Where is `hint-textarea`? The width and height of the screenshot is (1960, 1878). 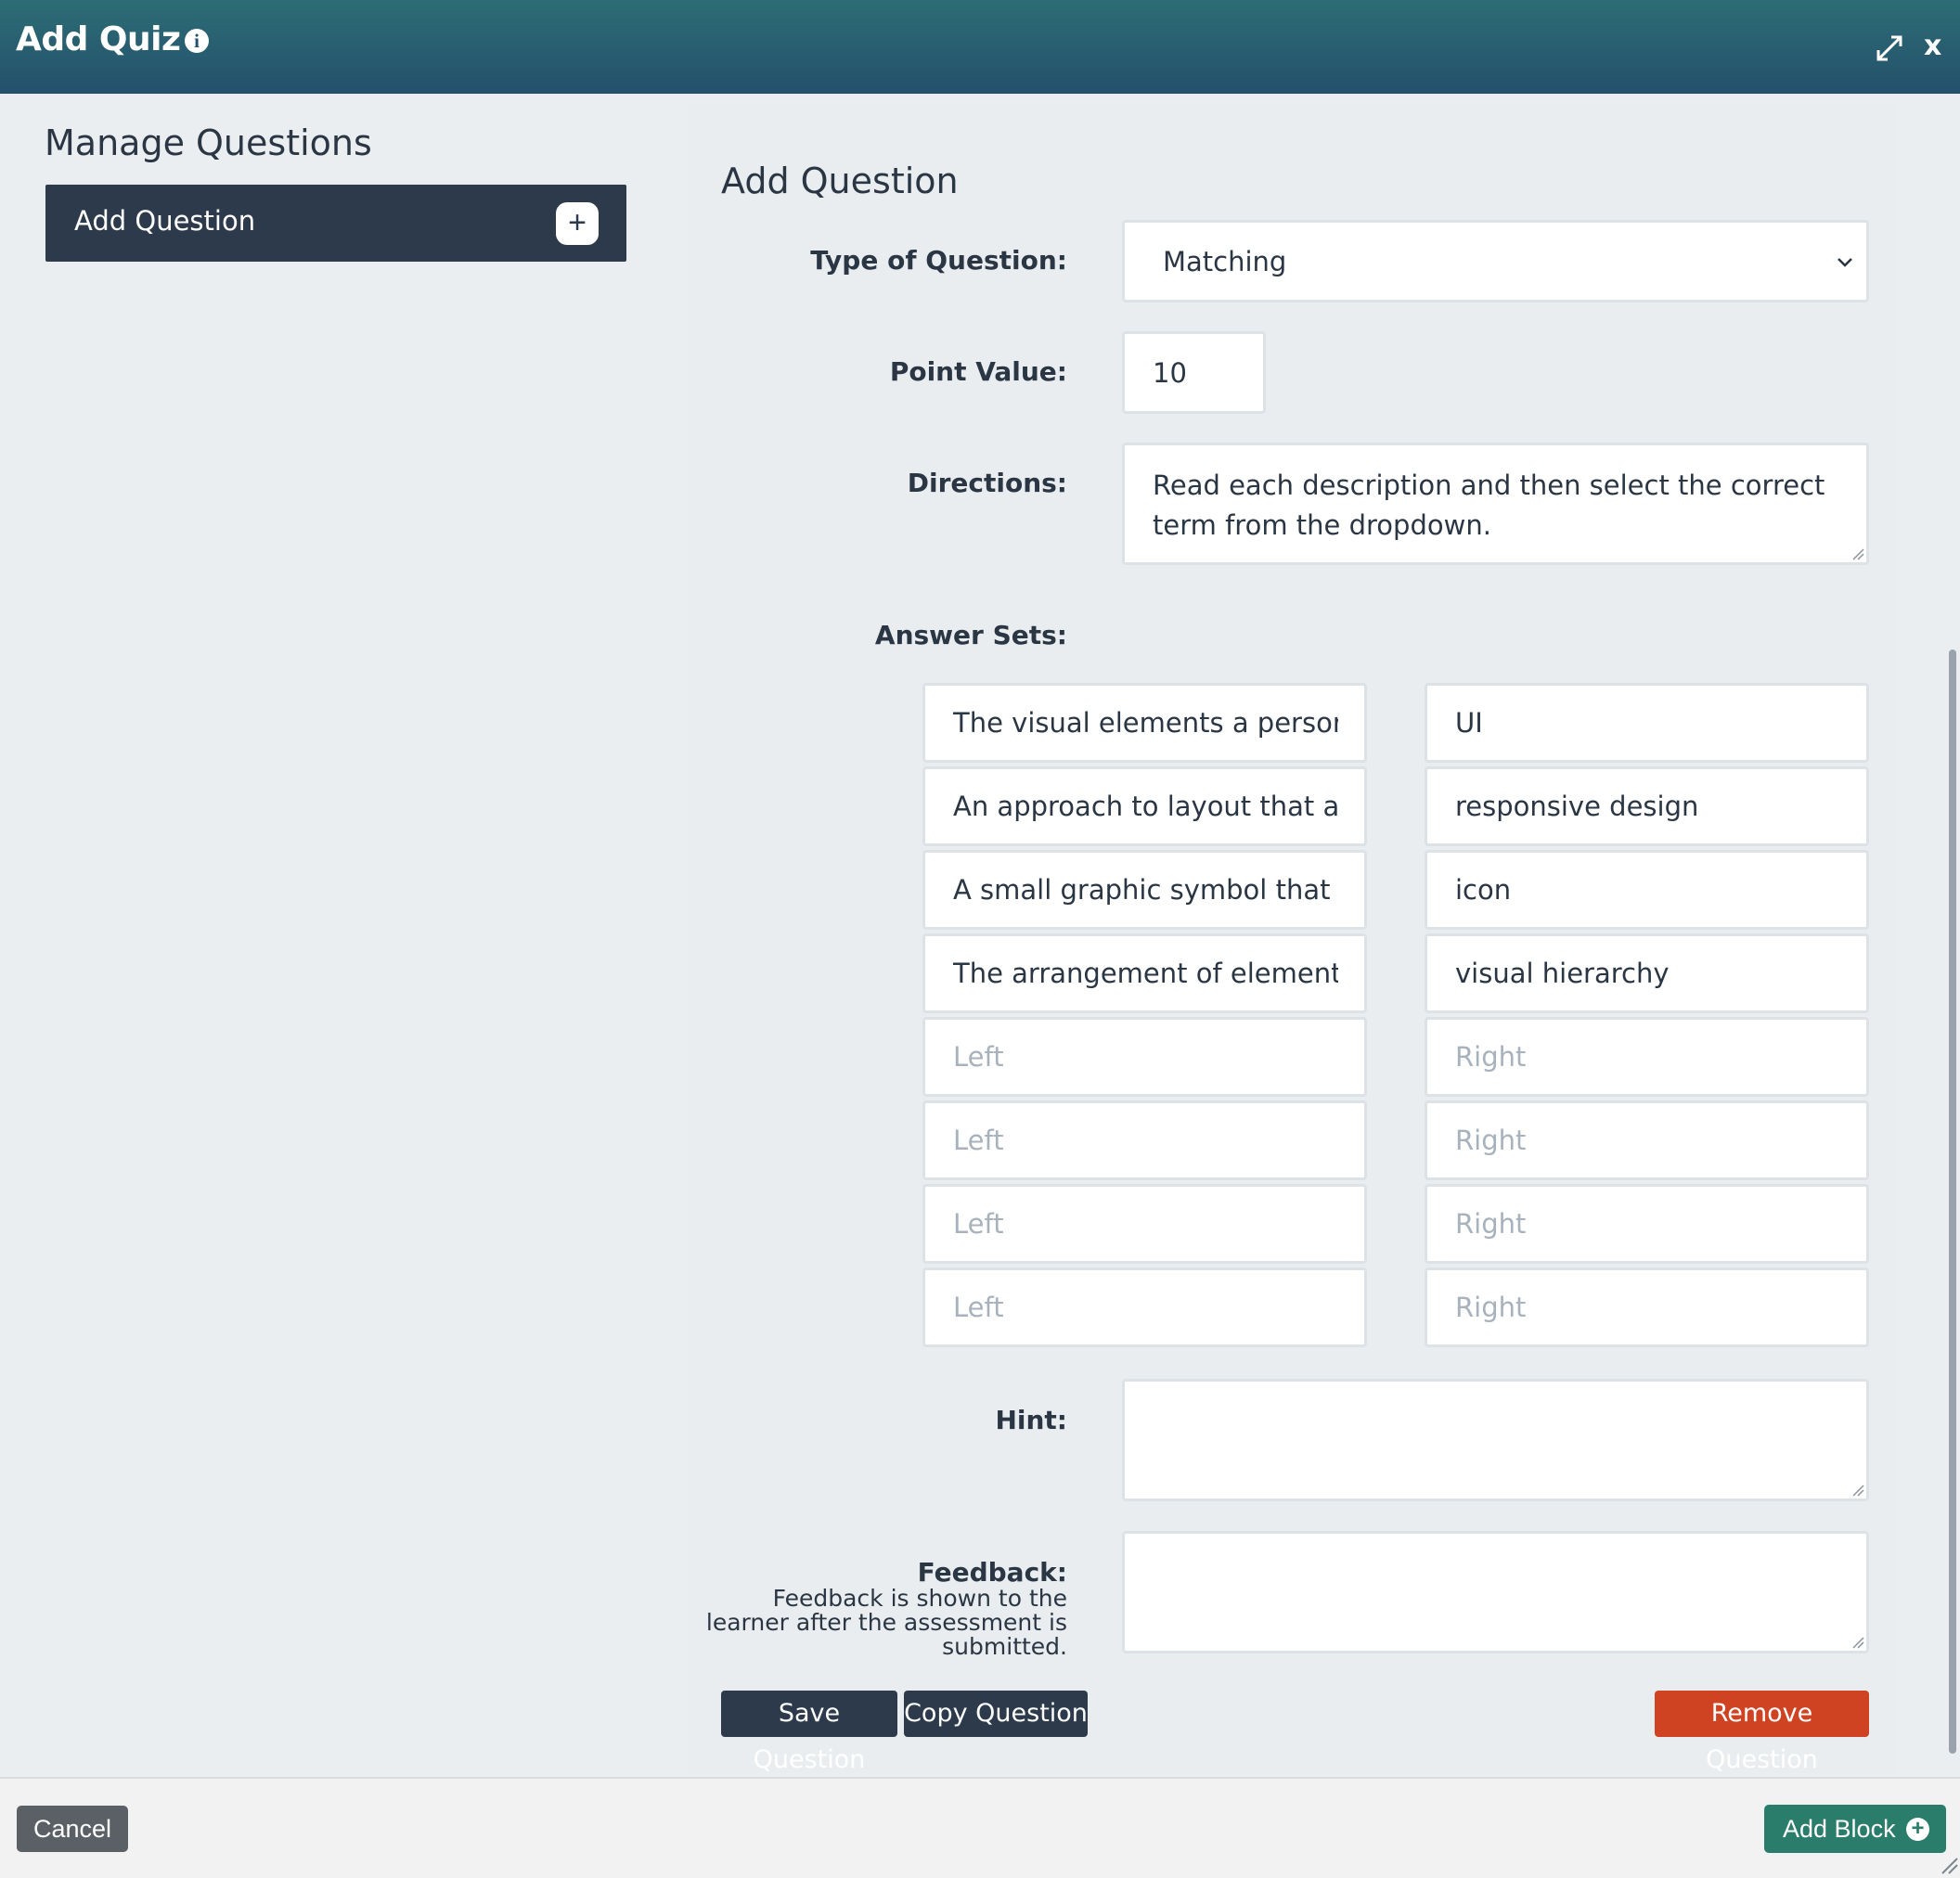 hint-textarea is located at coordinates (1495, 1440).